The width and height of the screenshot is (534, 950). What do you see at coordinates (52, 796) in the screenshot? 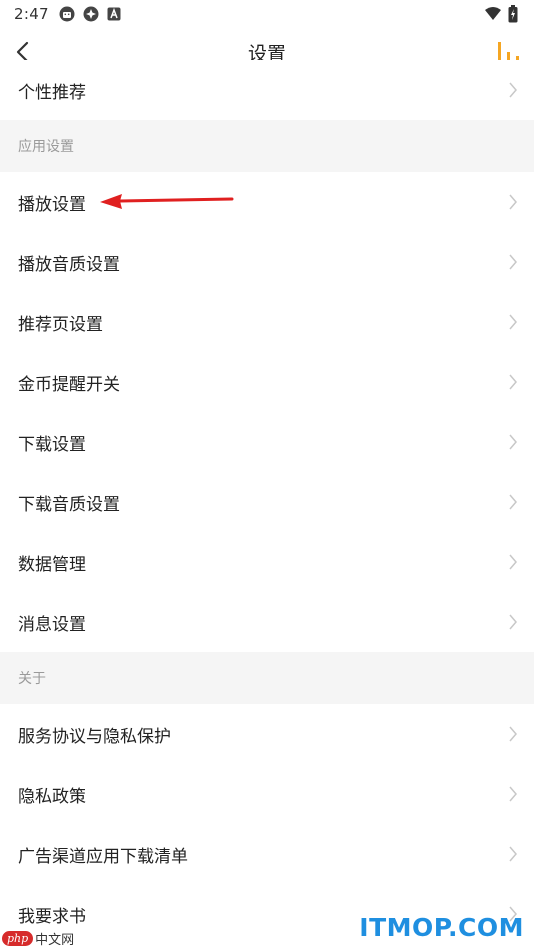
I see `row-label: 隐私政策` at bounding box center [52, 796].